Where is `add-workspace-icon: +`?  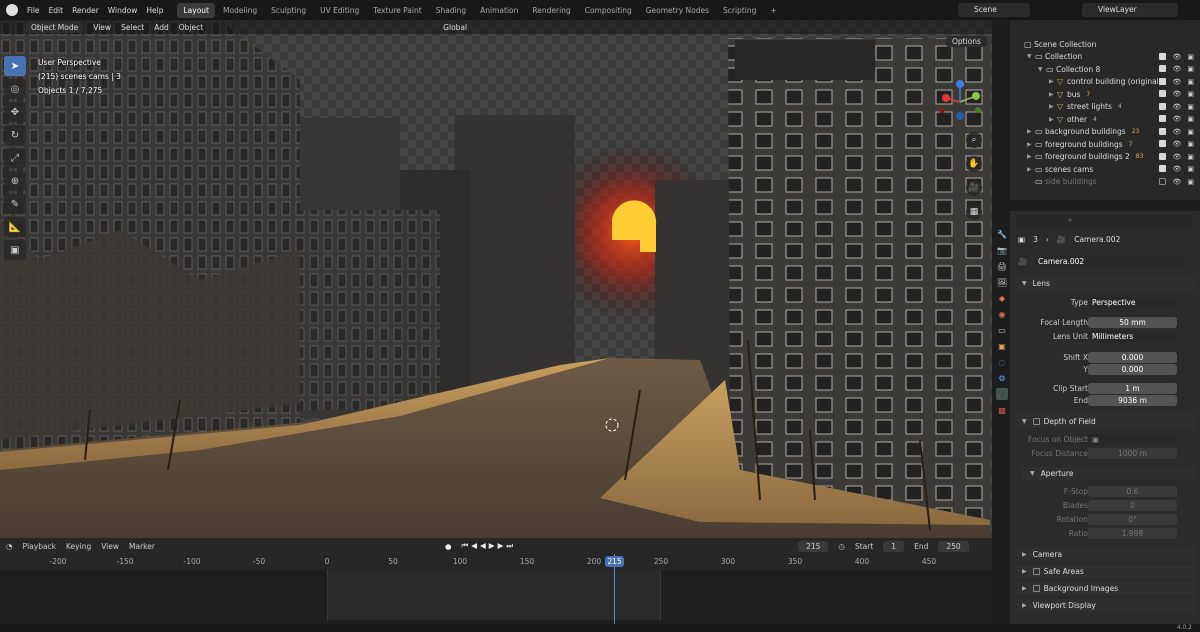
add-workspace-icon: + is located at coordinates (773, 10).